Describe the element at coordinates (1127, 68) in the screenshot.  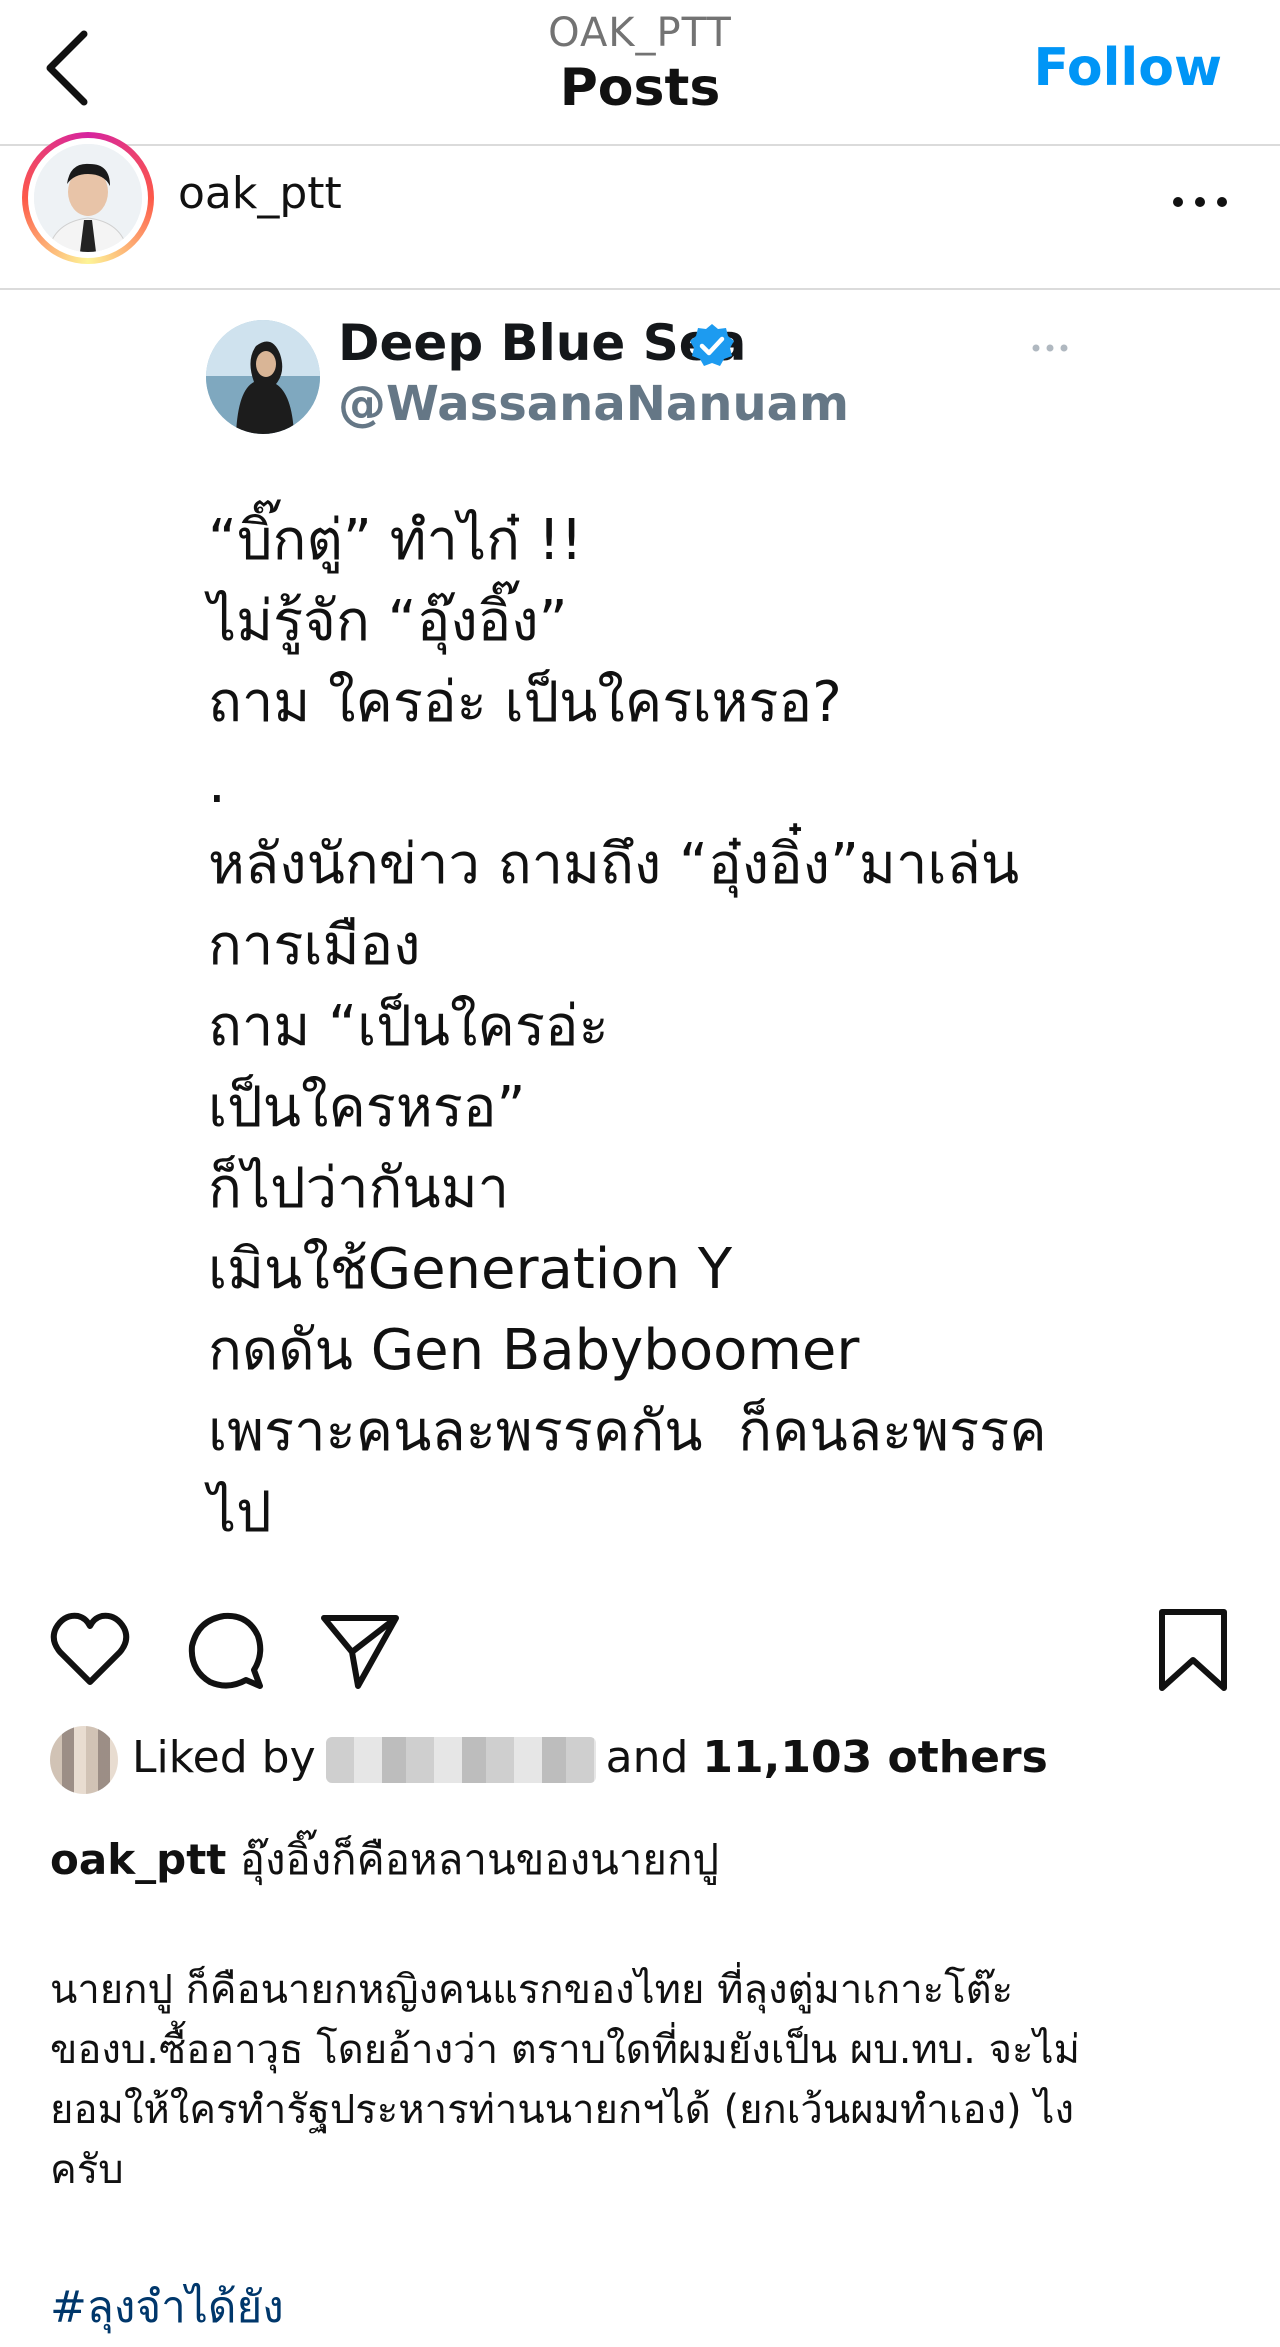
I see `follow-button: Follow` at that location.